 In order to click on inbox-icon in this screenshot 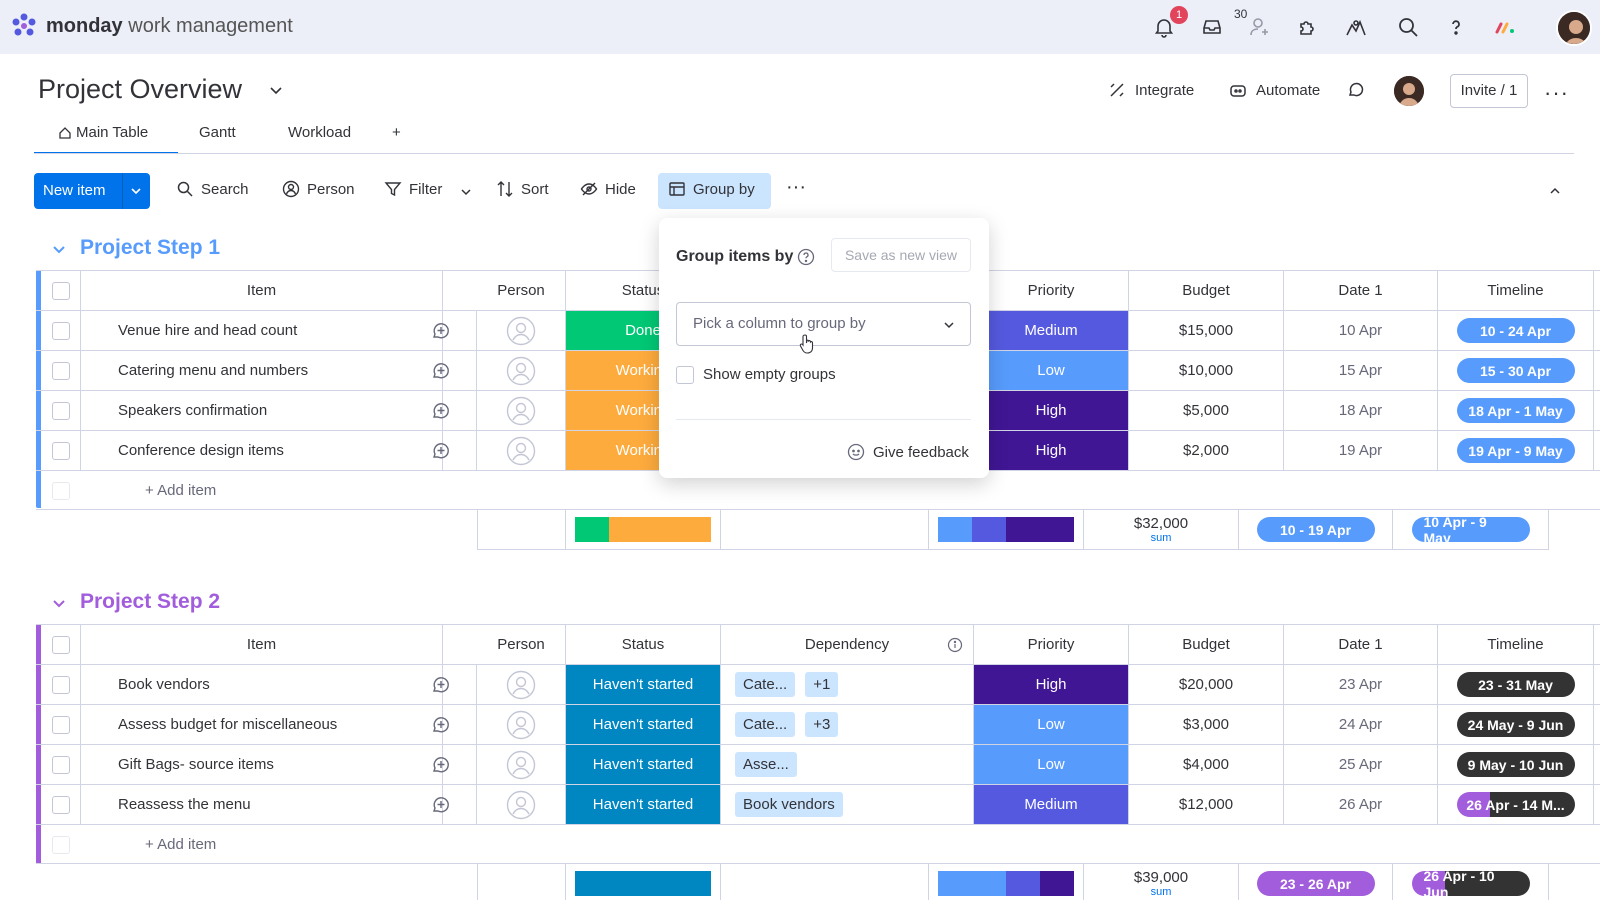, I will do `click(1212, 27)`.